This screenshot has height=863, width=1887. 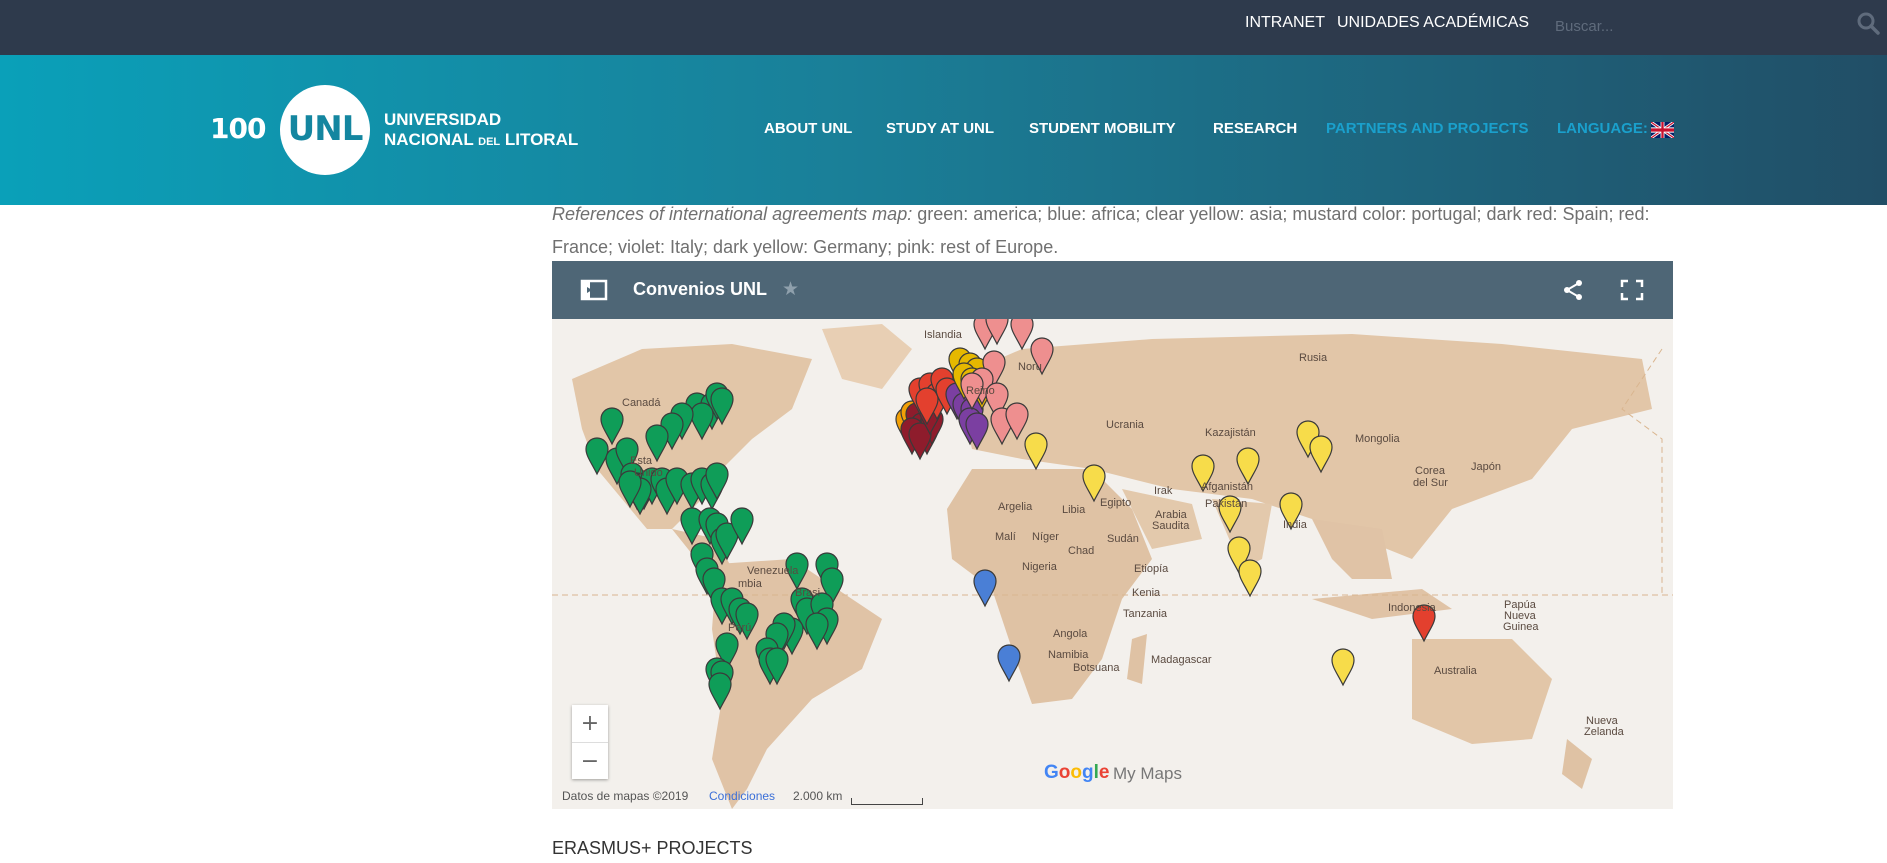 What do you see at coordinates (1427, 128) in the screenshot?
I see `nav-partners-and-projects: PARTNERS AND PROJECTS` at bounding box center [1427, 128].